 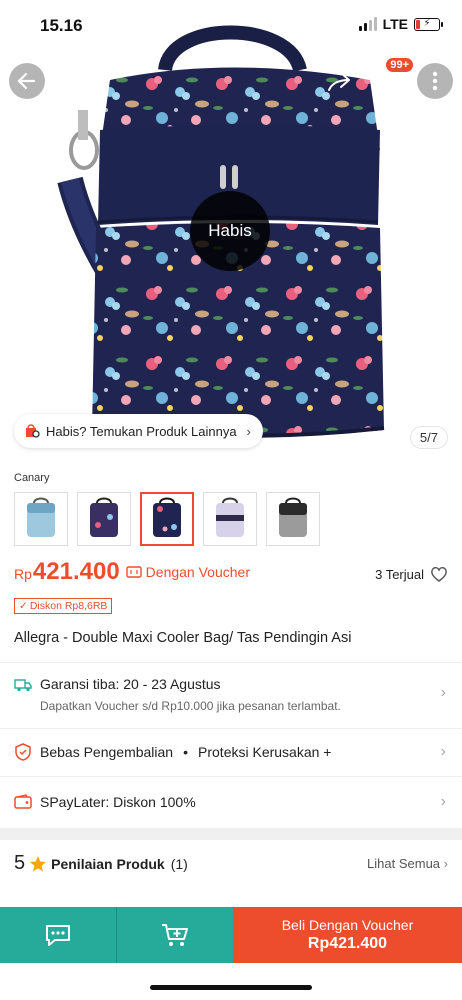 What do you see at coordinates (231, 802) in the screenshot?
I see `spaylater-row: SPayLater: Diskon 100% ›` at bounding box center [231, 802].